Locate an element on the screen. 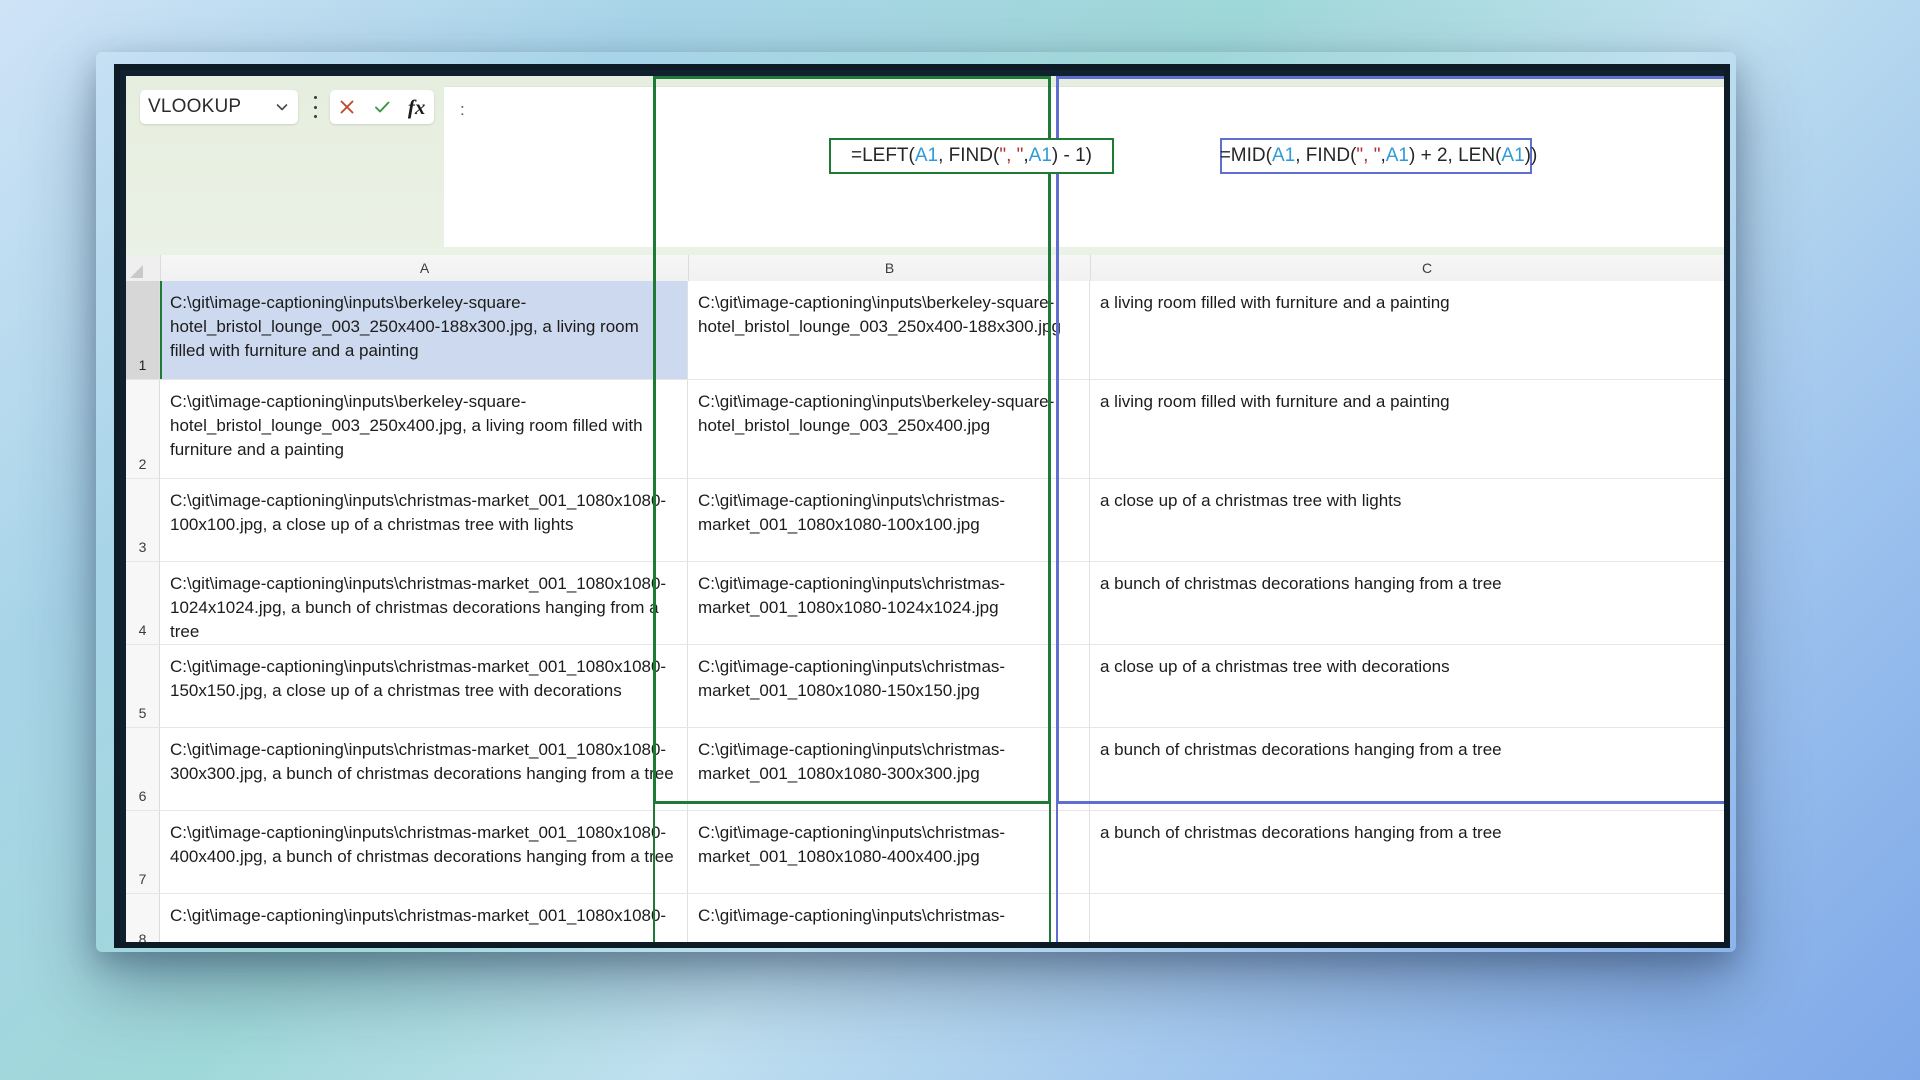 The height and width of the screenshot is (1080, 1920). more-options-icon is located at coordinates (315, 107).